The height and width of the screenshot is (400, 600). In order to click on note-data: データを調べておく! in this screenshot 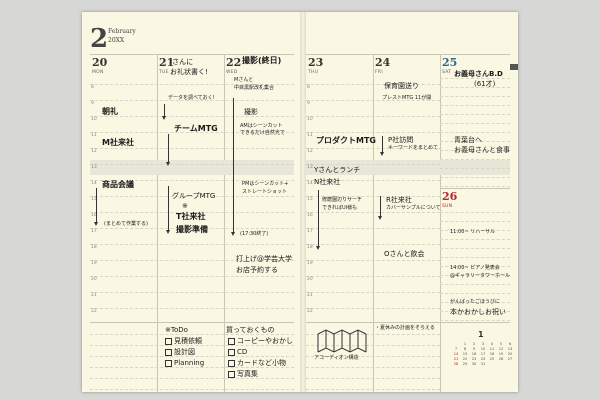, I will do `click(191, 98)`.